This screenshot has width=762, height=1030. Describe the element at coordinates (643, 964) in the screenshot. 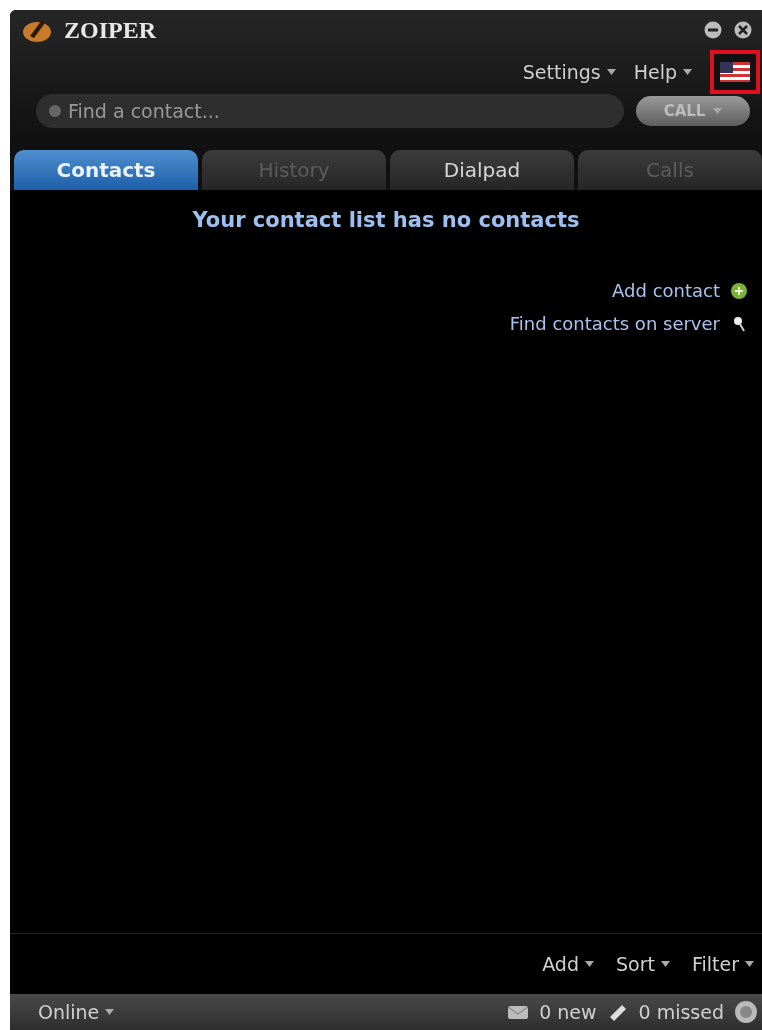

I see `toolbar-menu: Sort` at that location.